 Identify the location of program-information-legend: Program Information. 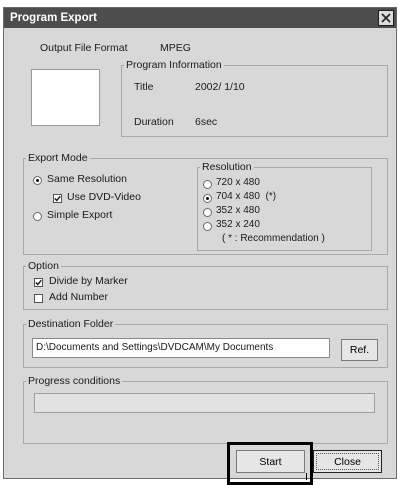
(174, 65).